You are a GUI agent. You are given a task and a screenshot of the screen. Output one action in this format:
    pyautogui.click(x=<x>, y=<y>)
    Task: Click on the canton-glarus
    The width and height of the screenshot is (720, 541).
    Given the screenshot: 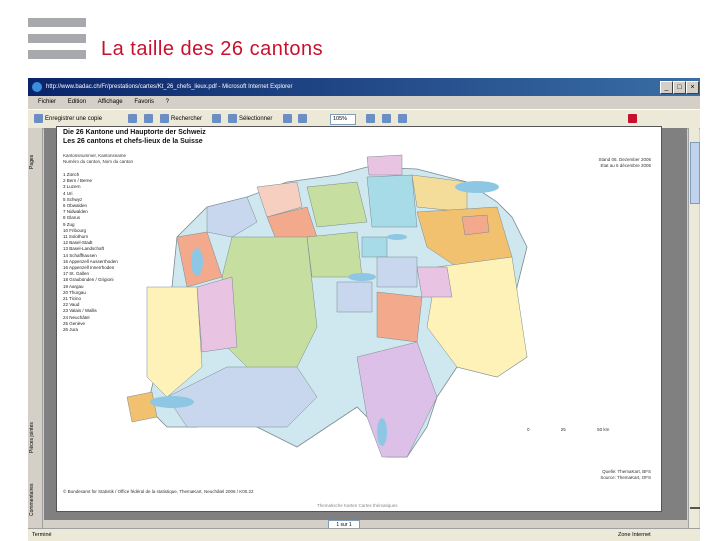 What is the action you would take?
    pyautogui.click(x=434, y=282)
    